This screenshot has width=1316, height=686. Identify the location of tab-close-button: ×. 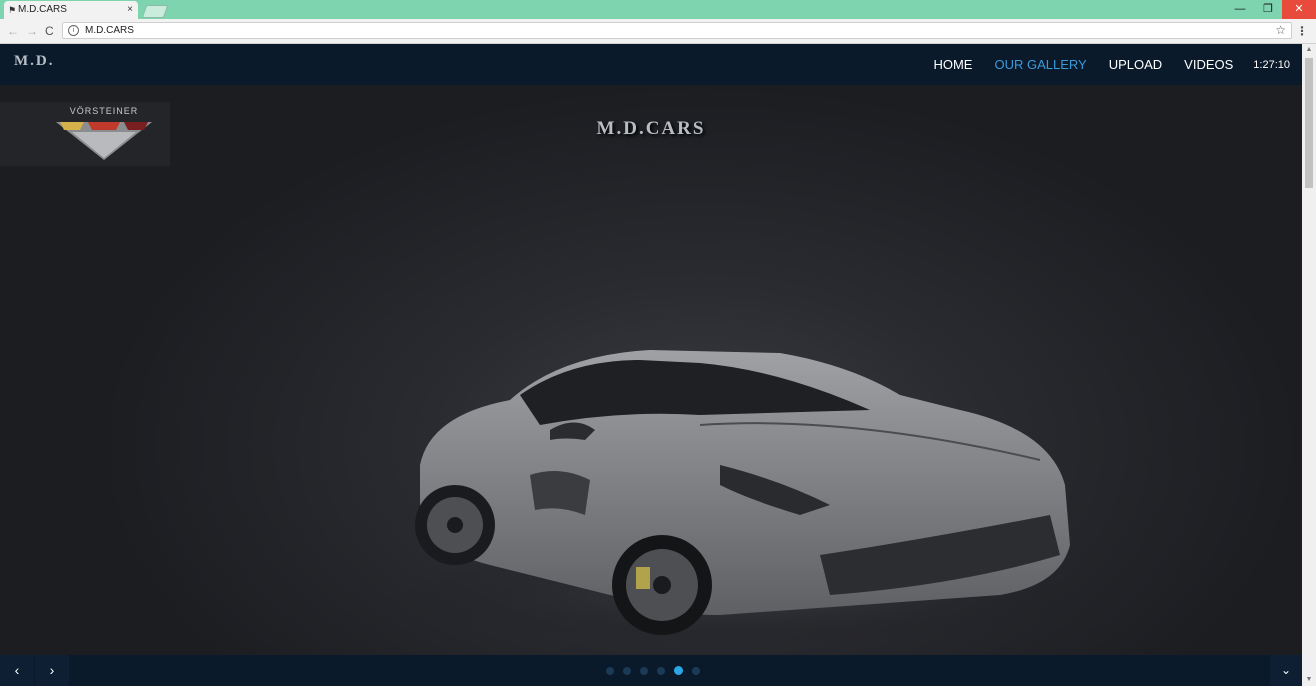
(130, 10).